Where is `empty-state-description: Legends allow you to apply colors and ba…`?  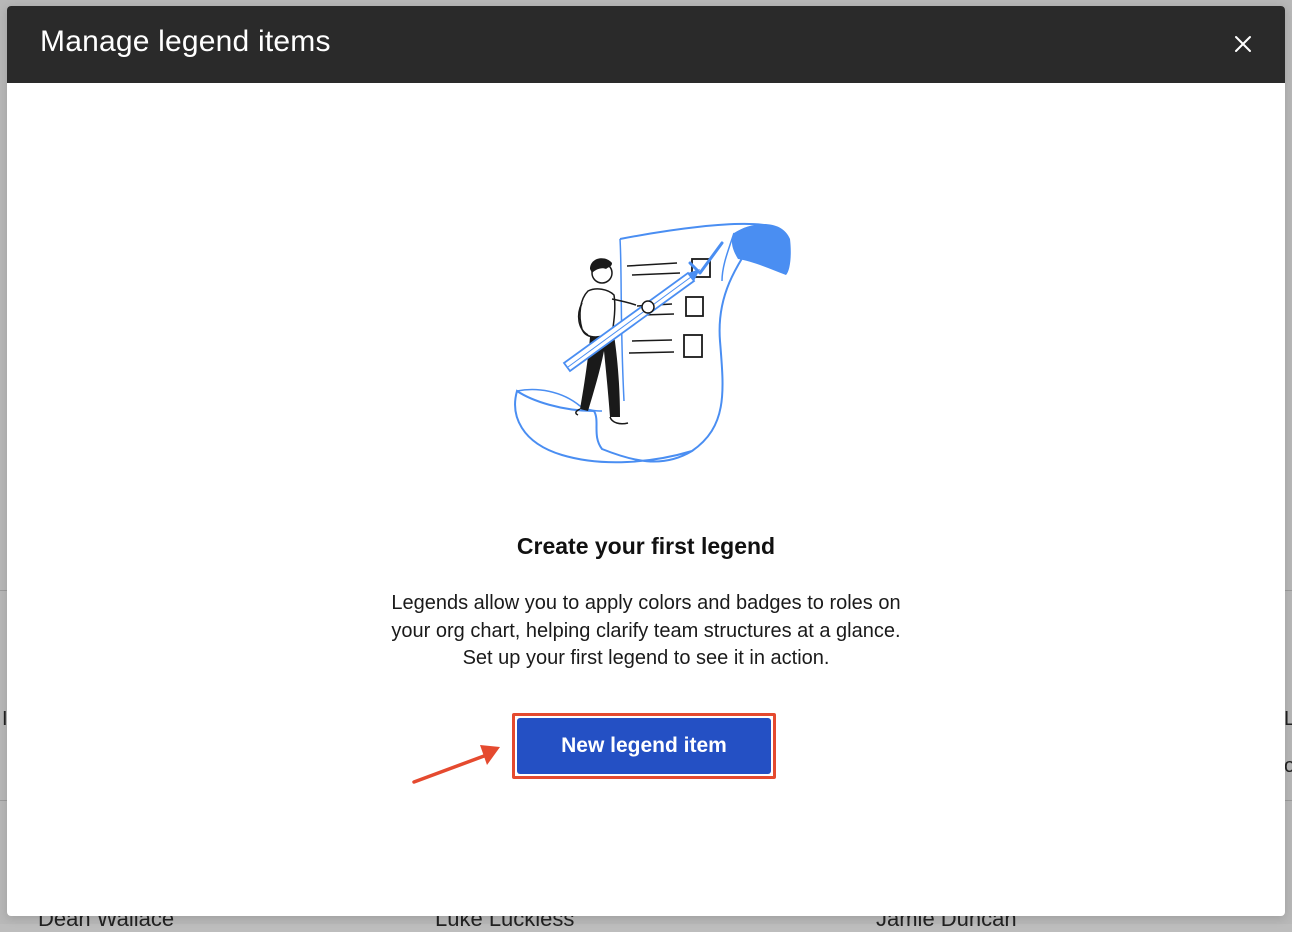 empty-state-description: Legends allow you to apply colors and ba… is located at coordinates (646, 631).